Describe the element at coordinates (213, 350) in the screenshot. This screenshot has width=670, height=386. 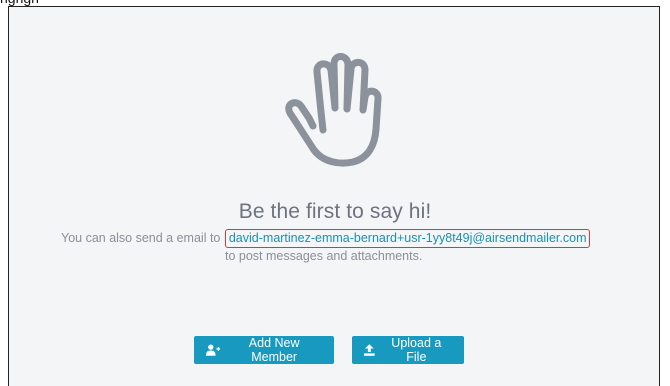
I see `user-plus-icon` at that location.